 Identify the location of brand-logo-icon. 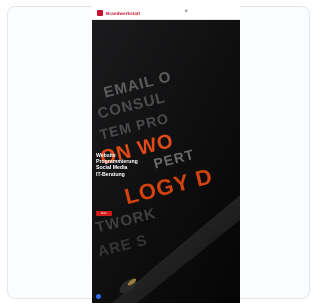
(100, 13).